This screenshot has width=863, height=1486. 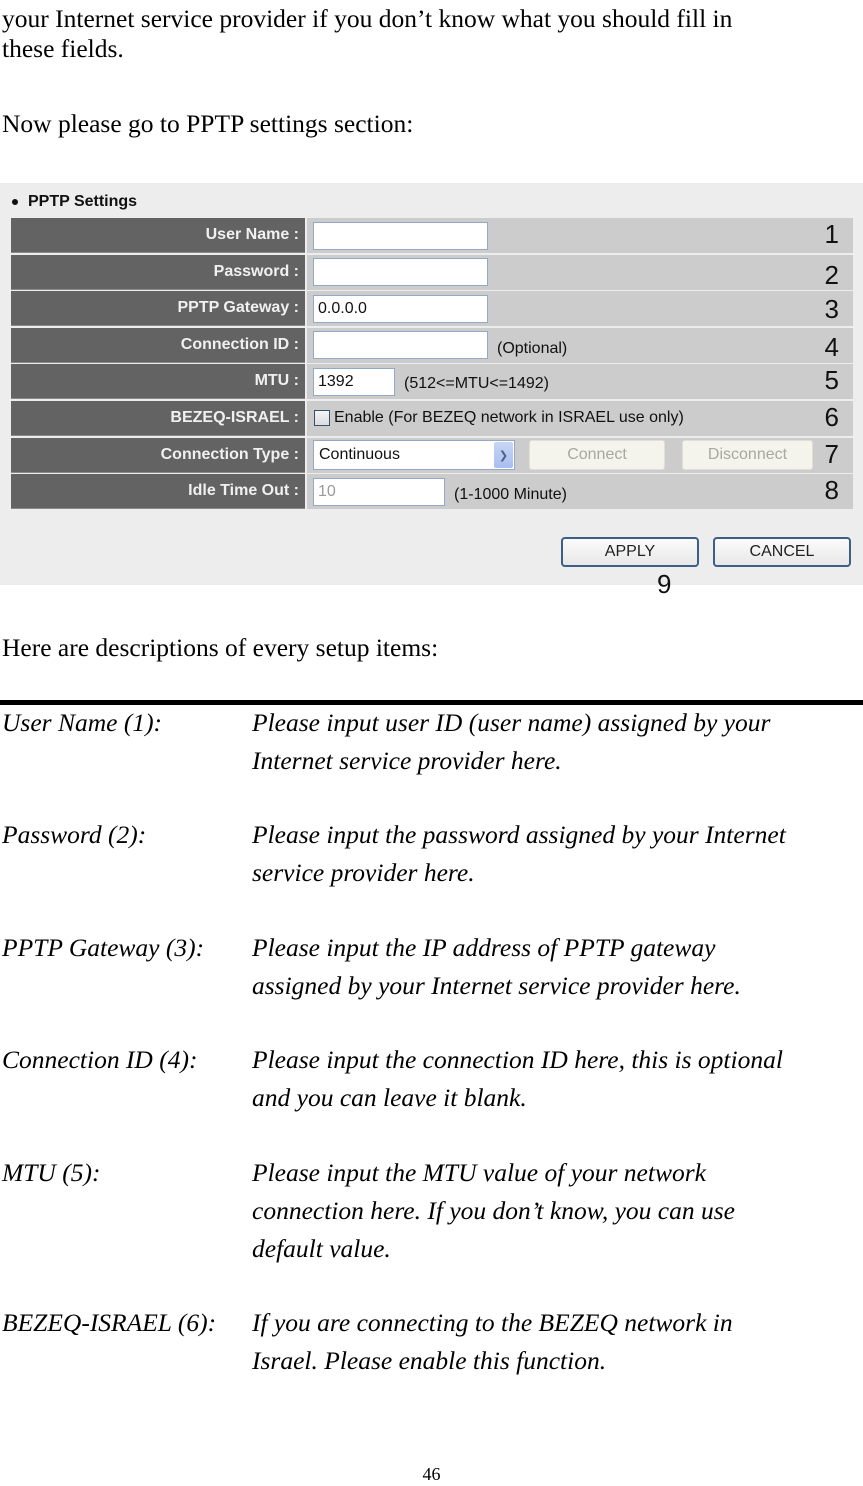 What do you see at coordinates (208, 123) in the screenshot?
I see `intro-goto: Now please go to PPTP settings section:` at bounding box center [208, 123].